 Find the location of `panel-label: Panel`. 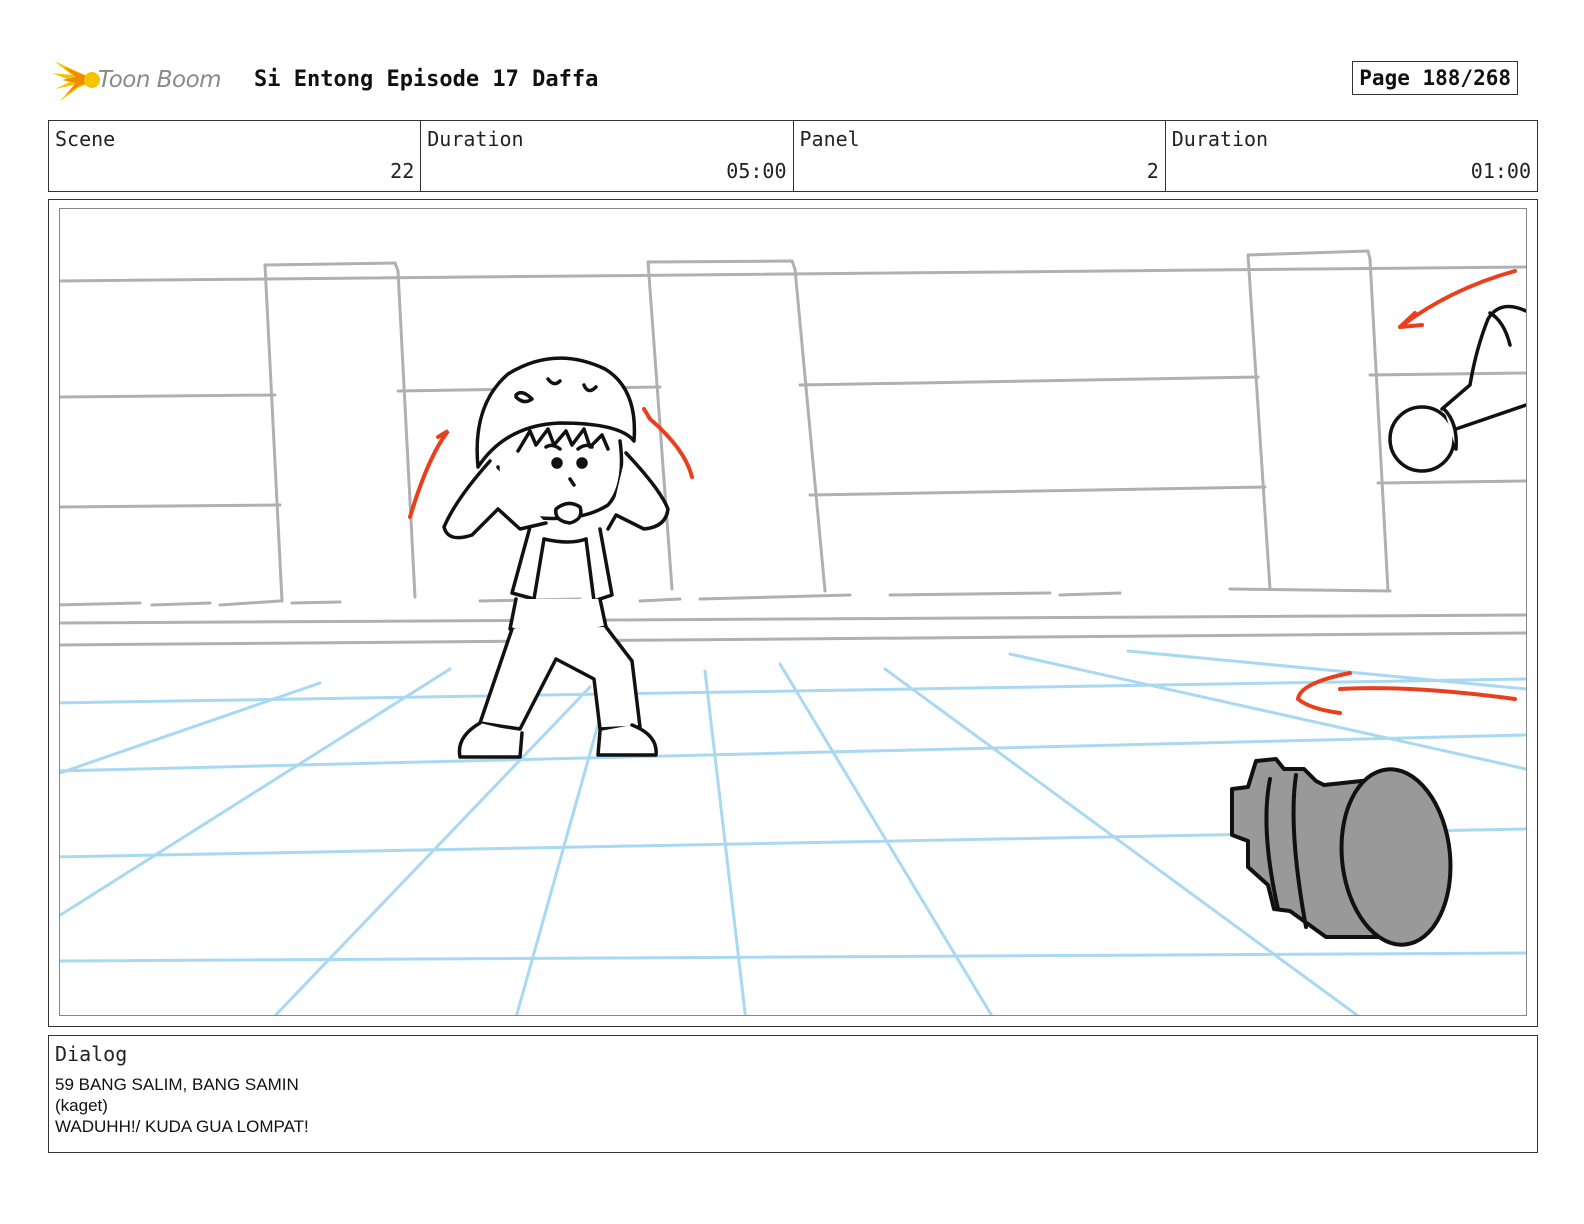

panel-label: Panel is located at coordinates (829, 139).